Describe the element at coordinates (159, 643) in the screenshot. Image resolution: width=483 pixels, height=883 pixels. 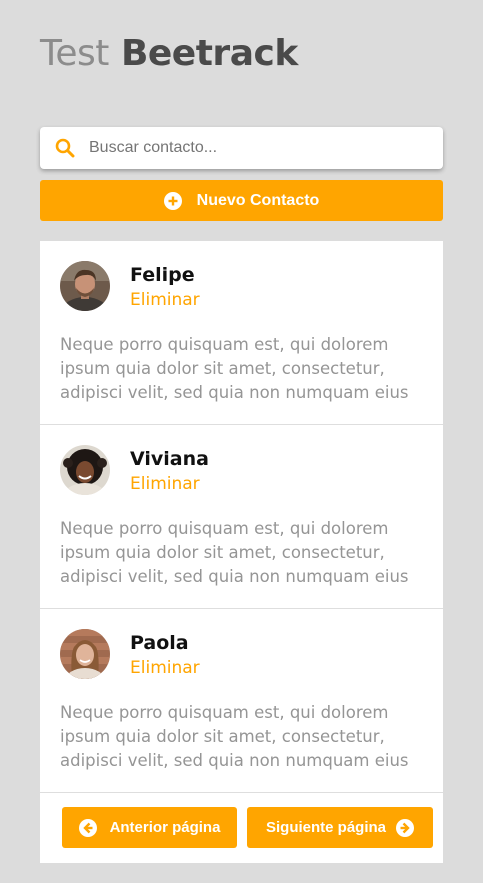
I see `contact-name: Paola` at that location.